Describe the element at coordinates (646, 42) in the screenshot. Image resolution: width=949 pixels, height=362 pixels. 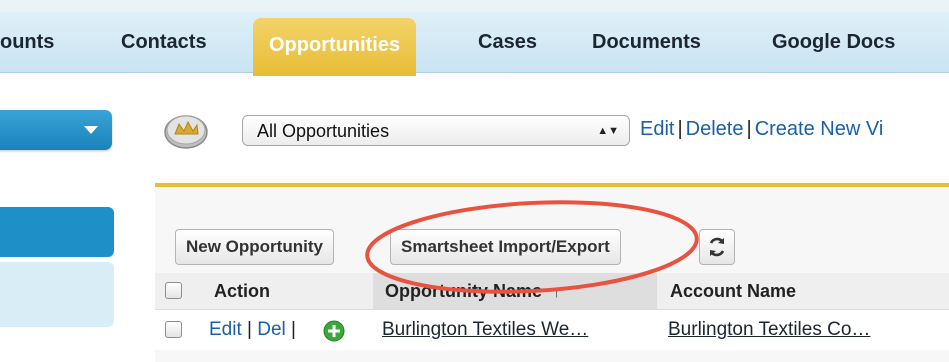
I see `tab-documents: Documents` at that location.